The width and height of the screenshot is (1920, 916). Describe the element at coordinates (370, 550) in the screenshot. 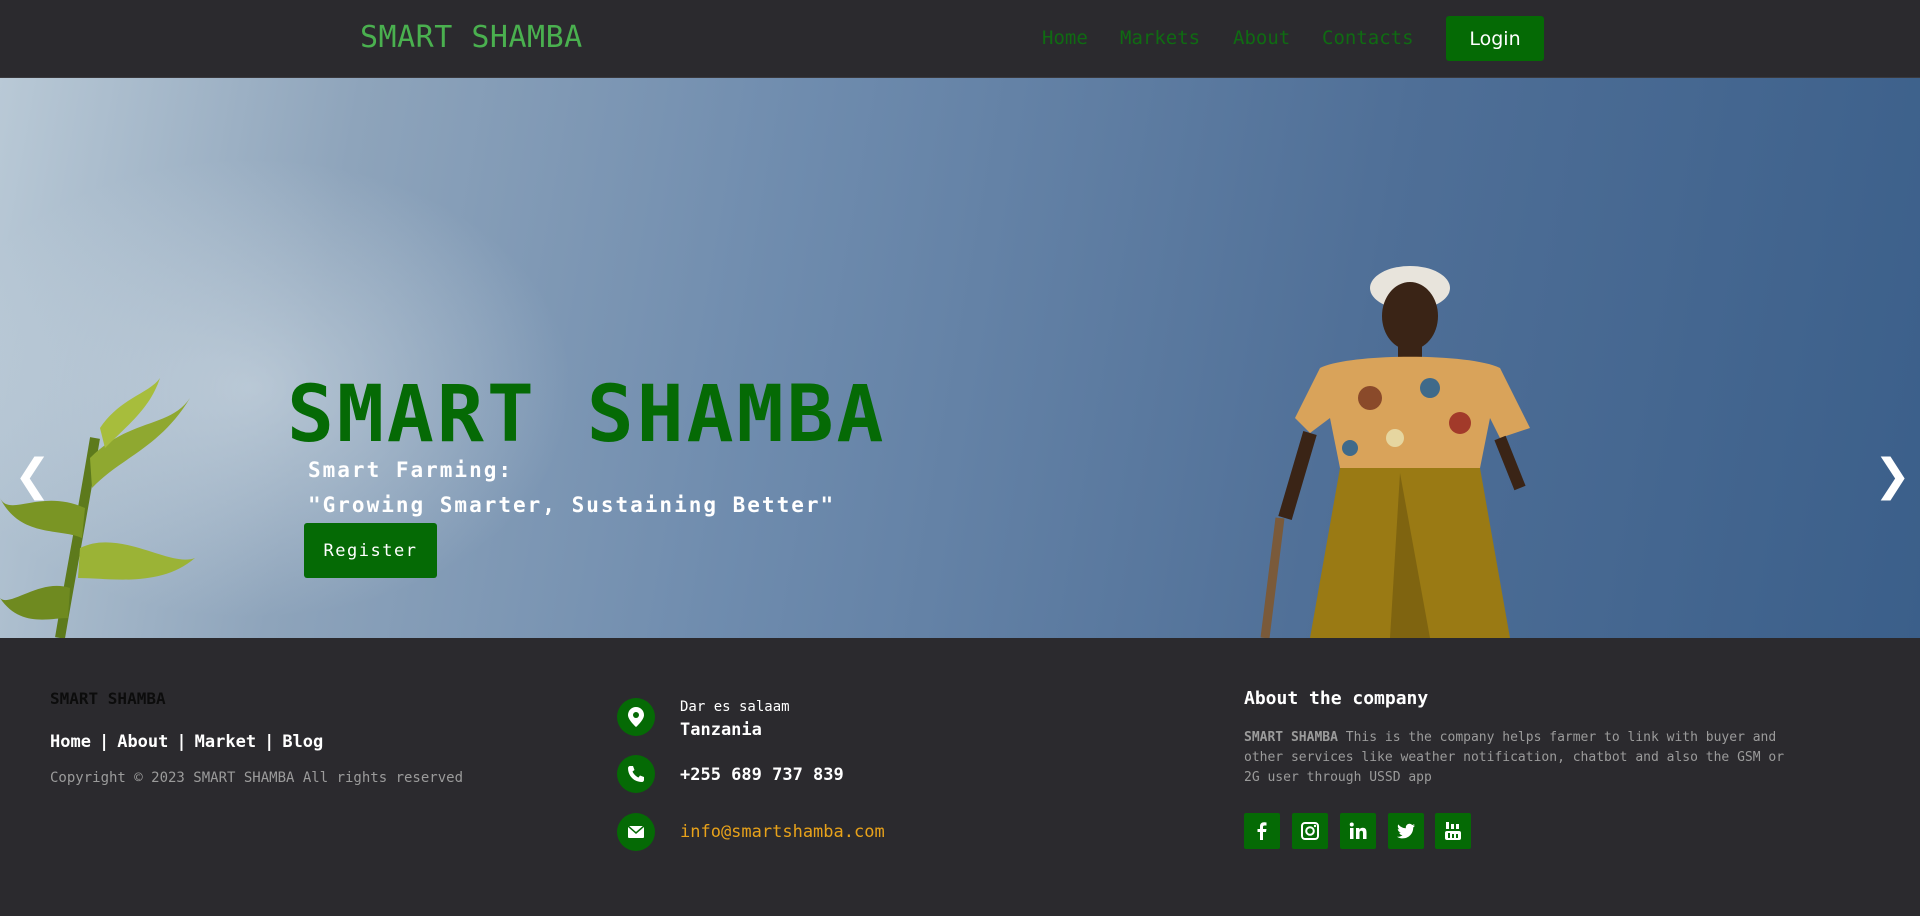

I see `register-button: Register` at that location.